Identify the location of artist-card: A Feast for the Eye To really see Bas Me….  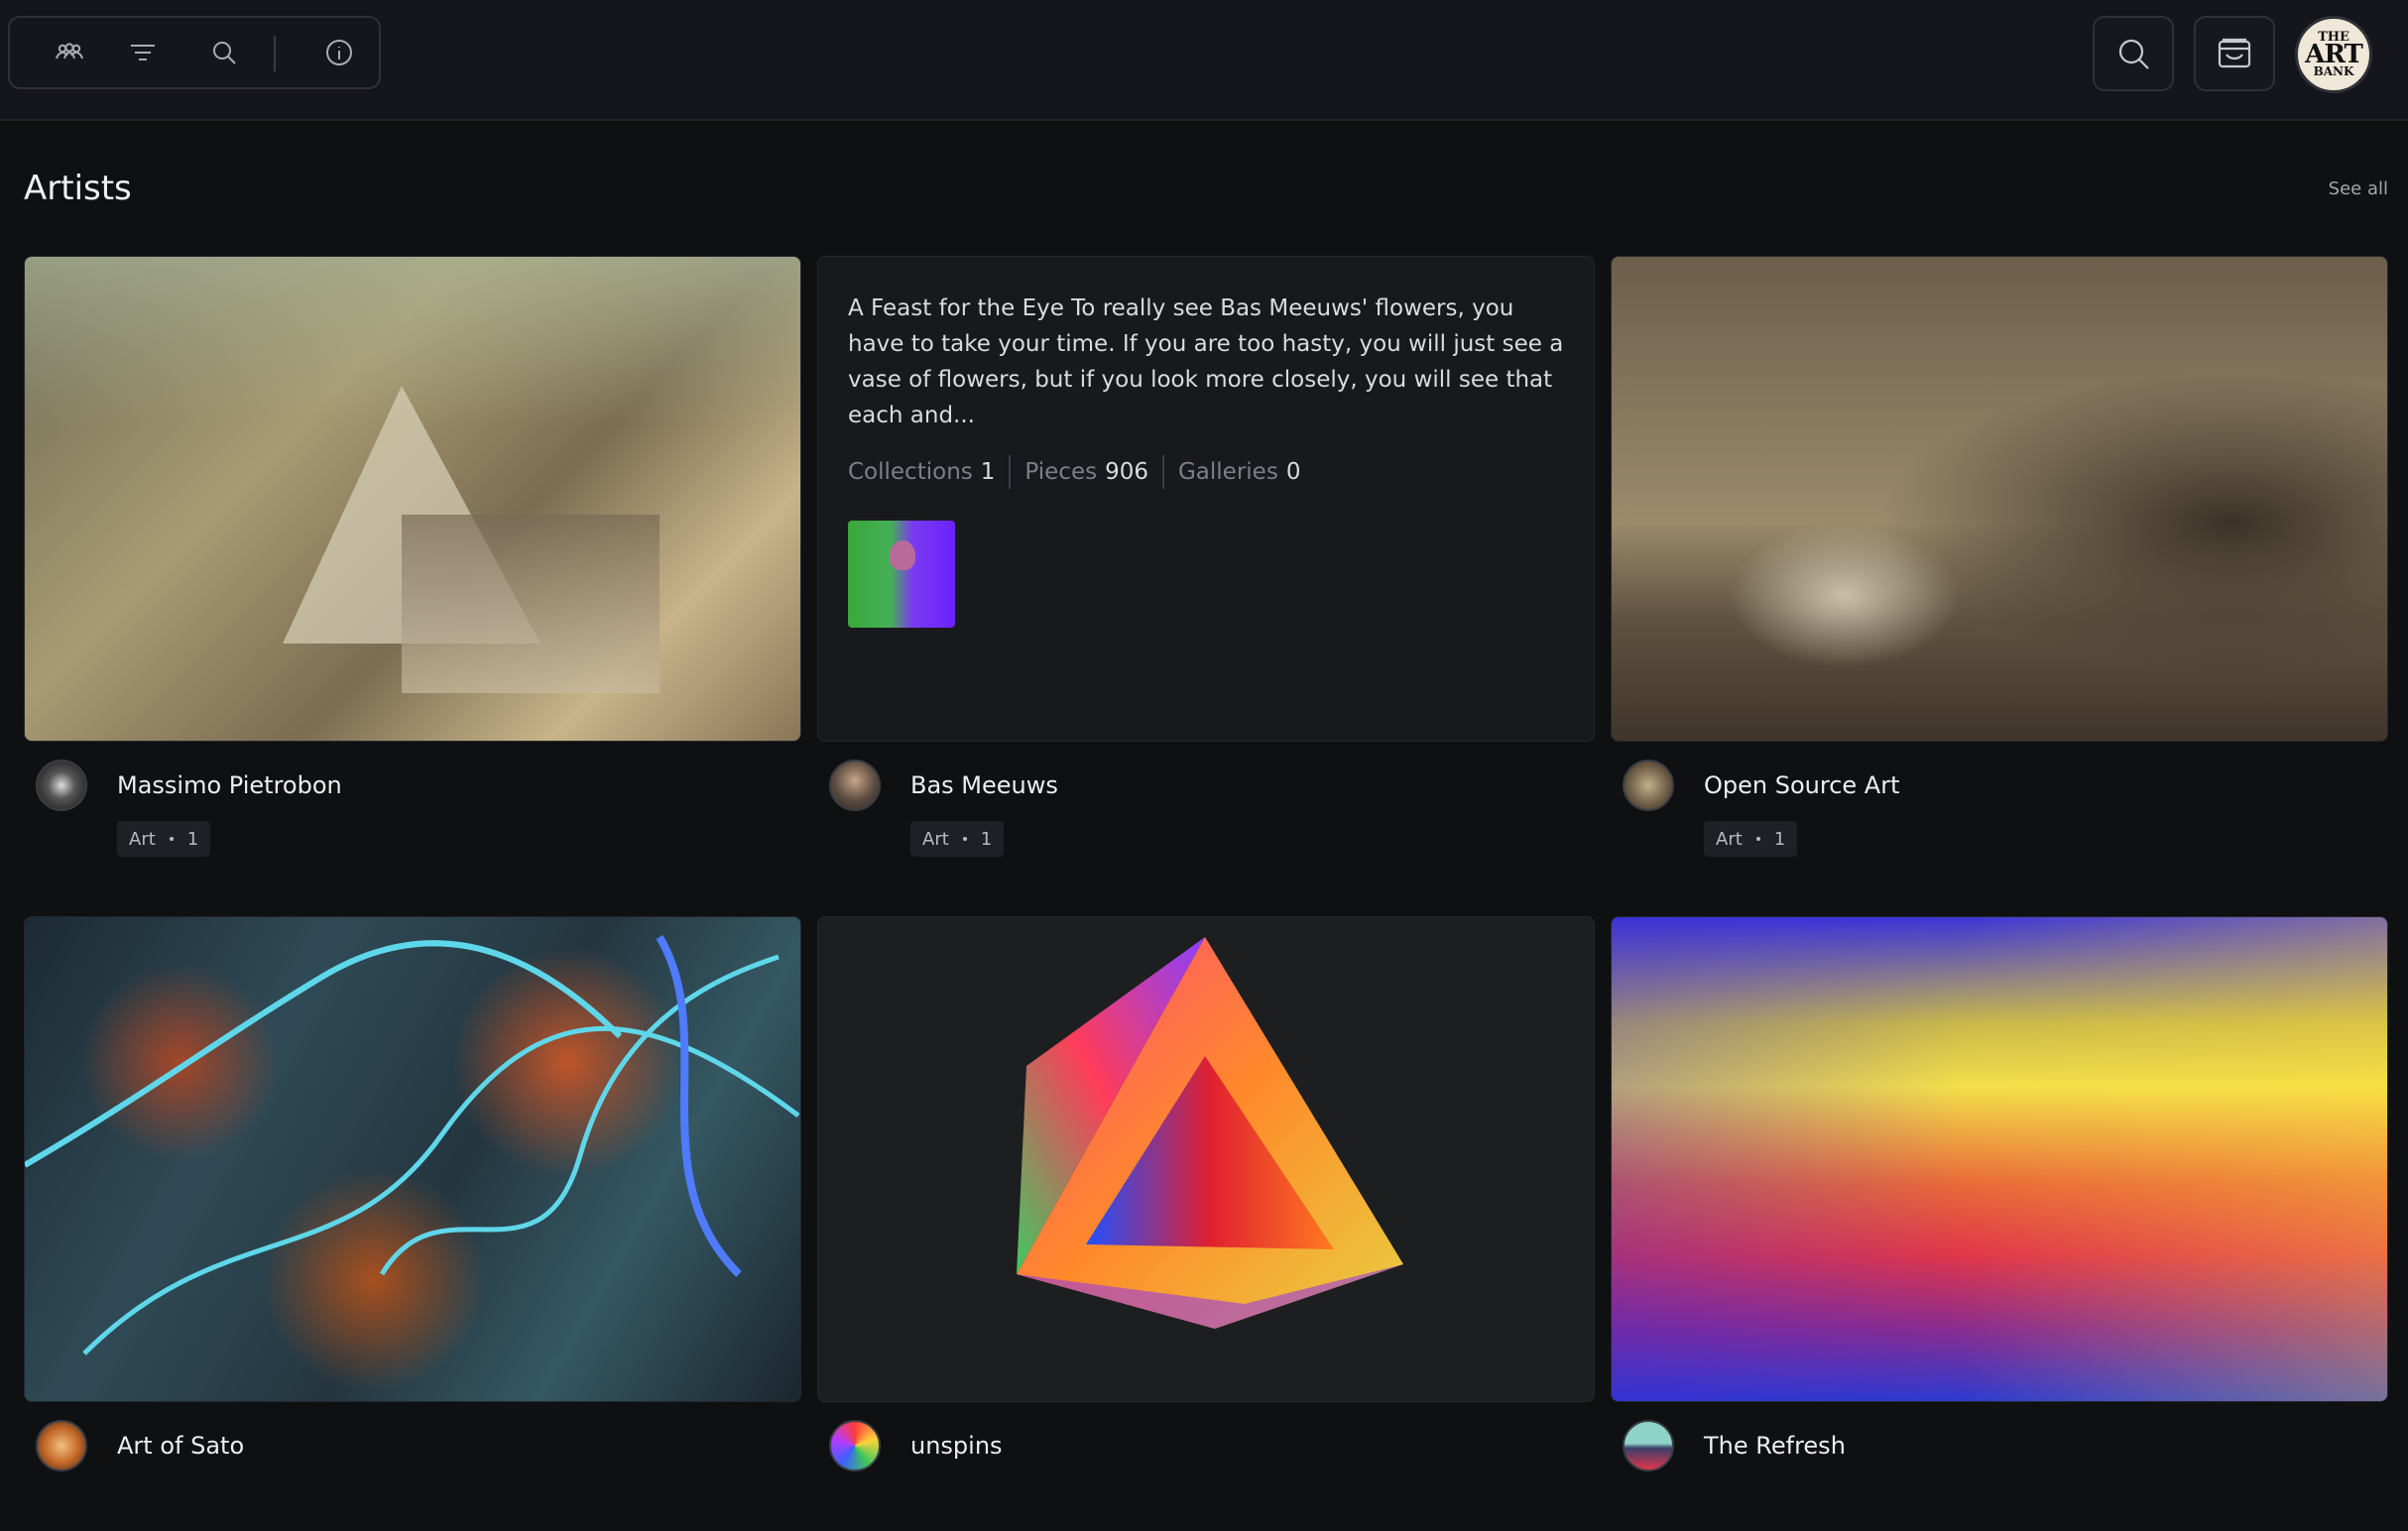
(1206, 563).